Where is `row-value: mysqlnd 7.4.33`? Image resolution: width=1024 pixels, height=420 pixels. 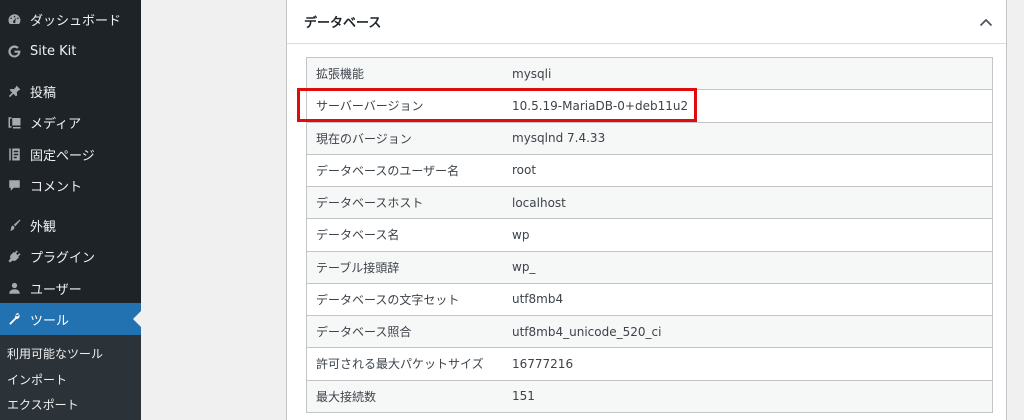 row-value: mysqlnd 7.4.33 is located at coordinates (559, 138).